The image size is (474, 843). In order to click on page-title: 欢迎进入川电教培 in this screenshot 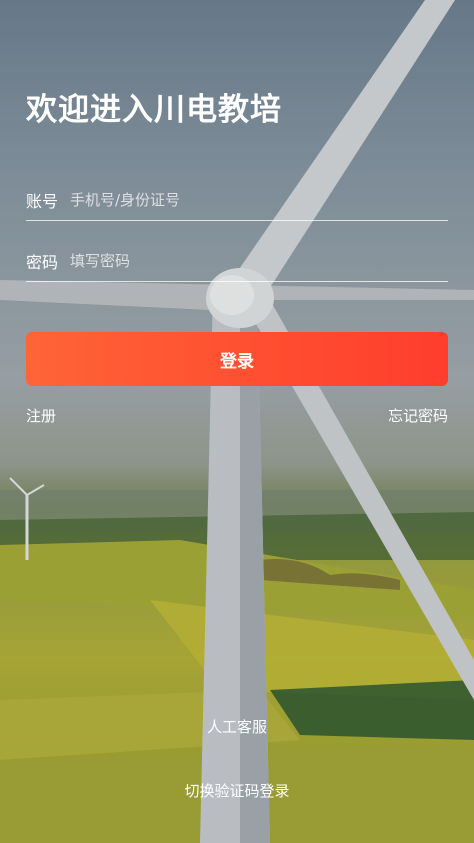, I will do `click(154, 110)`.